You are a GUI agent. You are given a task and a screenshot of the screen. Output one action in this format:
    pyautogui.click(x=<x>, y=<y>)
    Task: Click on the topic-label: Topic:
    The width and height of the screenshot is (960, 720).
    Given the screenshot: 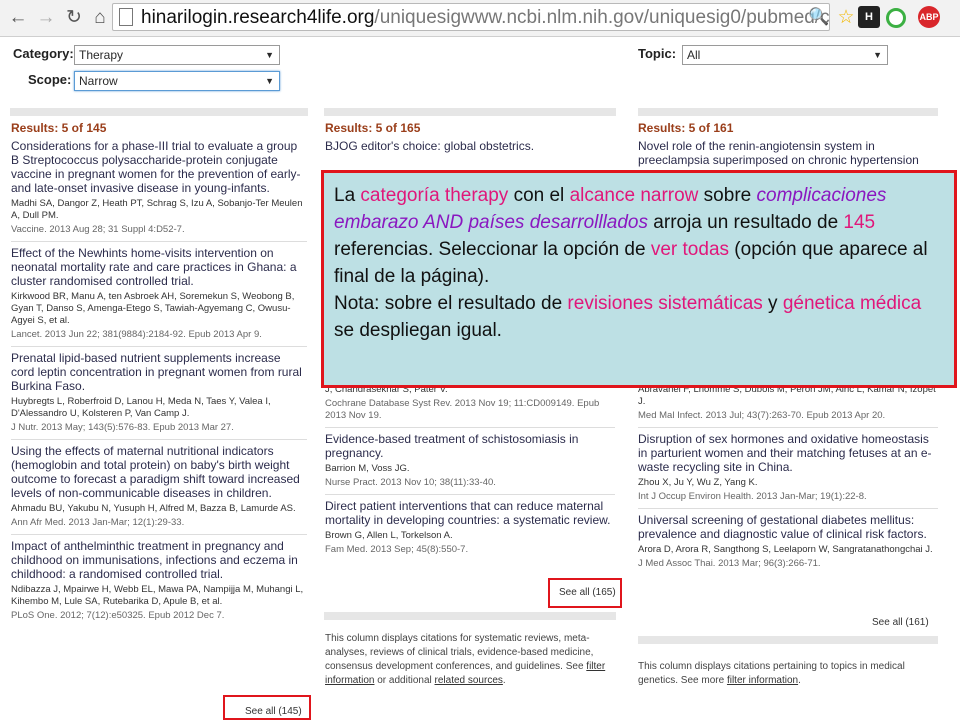 What is the action you would take?
    pyautogui.click(x=657, y=53)
    